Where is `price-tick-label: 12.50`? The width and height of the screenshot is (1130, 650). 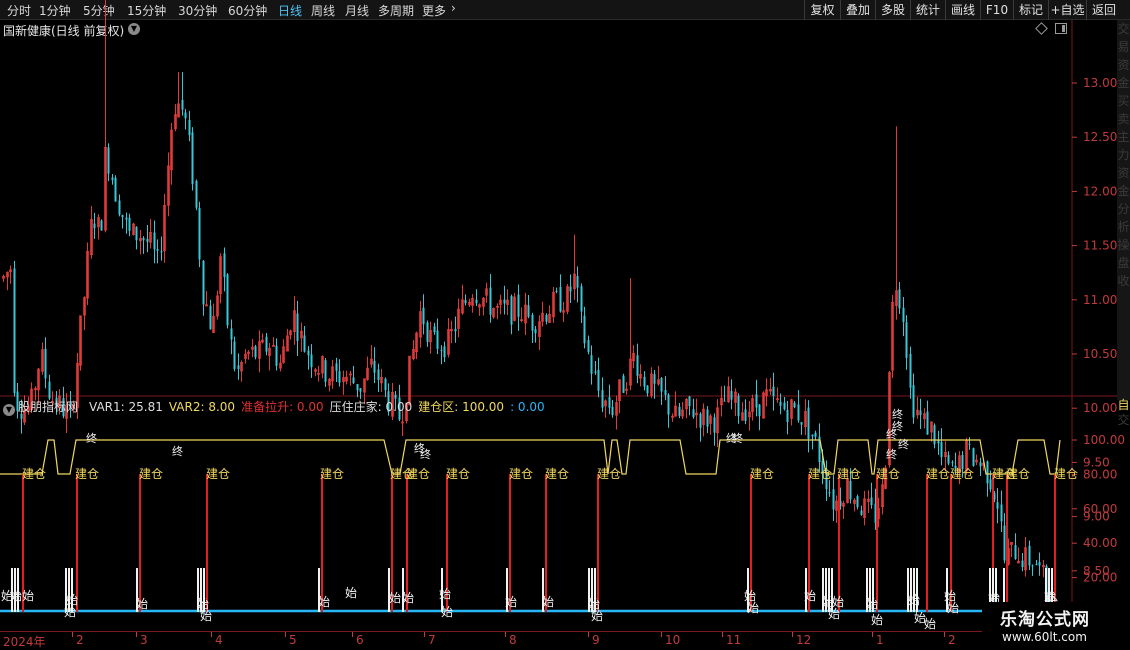 price-tick-label: 12.50 is located at coordinates (1100, 137).